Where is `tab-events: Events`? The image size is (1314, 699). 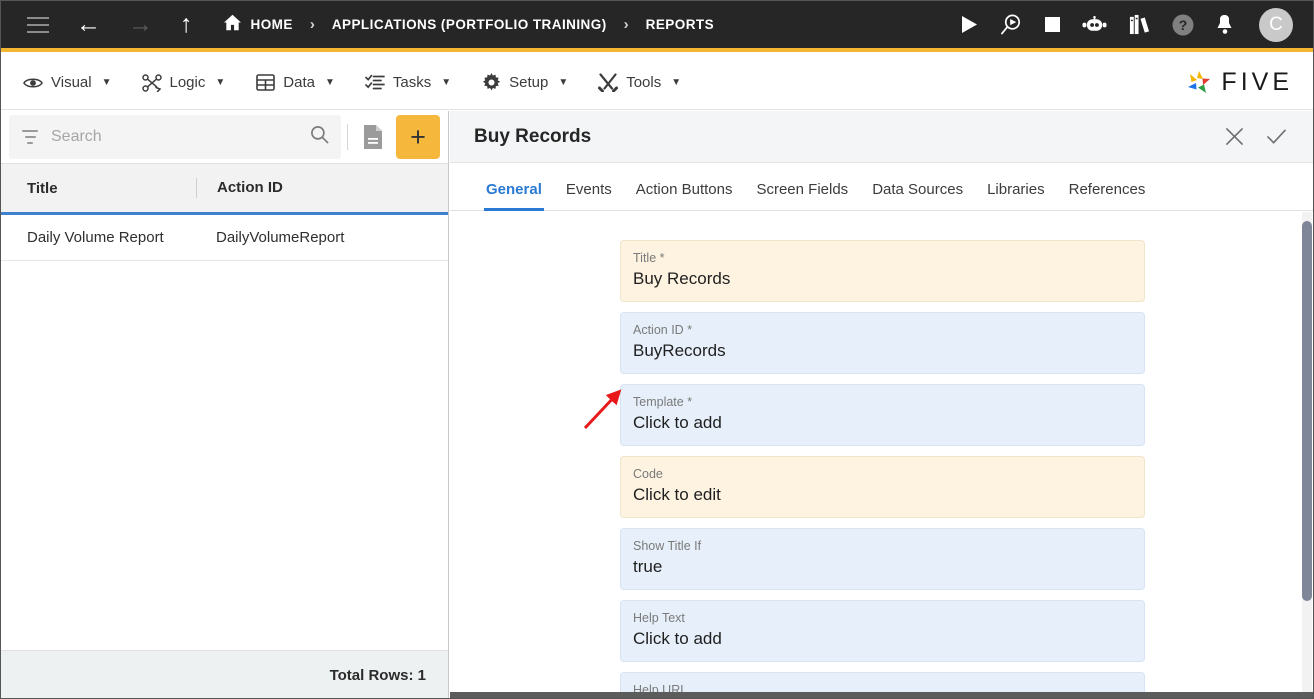 tab-events: Events is located at coordinates (589, 195).